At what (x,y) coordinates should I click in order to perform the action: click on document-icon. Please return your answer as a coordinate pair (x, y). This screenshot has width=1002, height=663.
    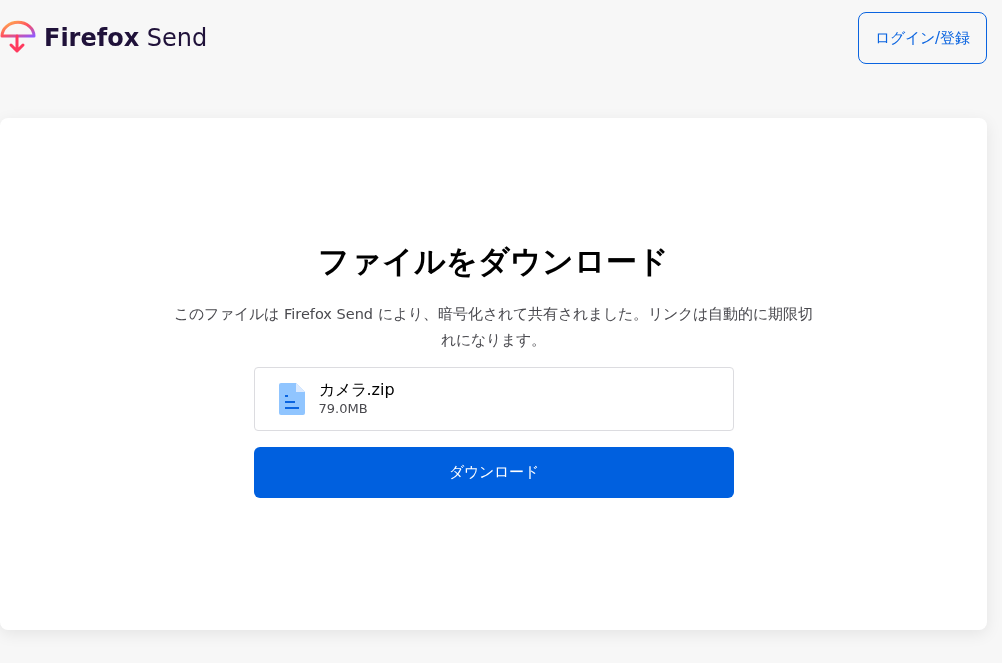
    Looking at the image, I should click on (291, 398).